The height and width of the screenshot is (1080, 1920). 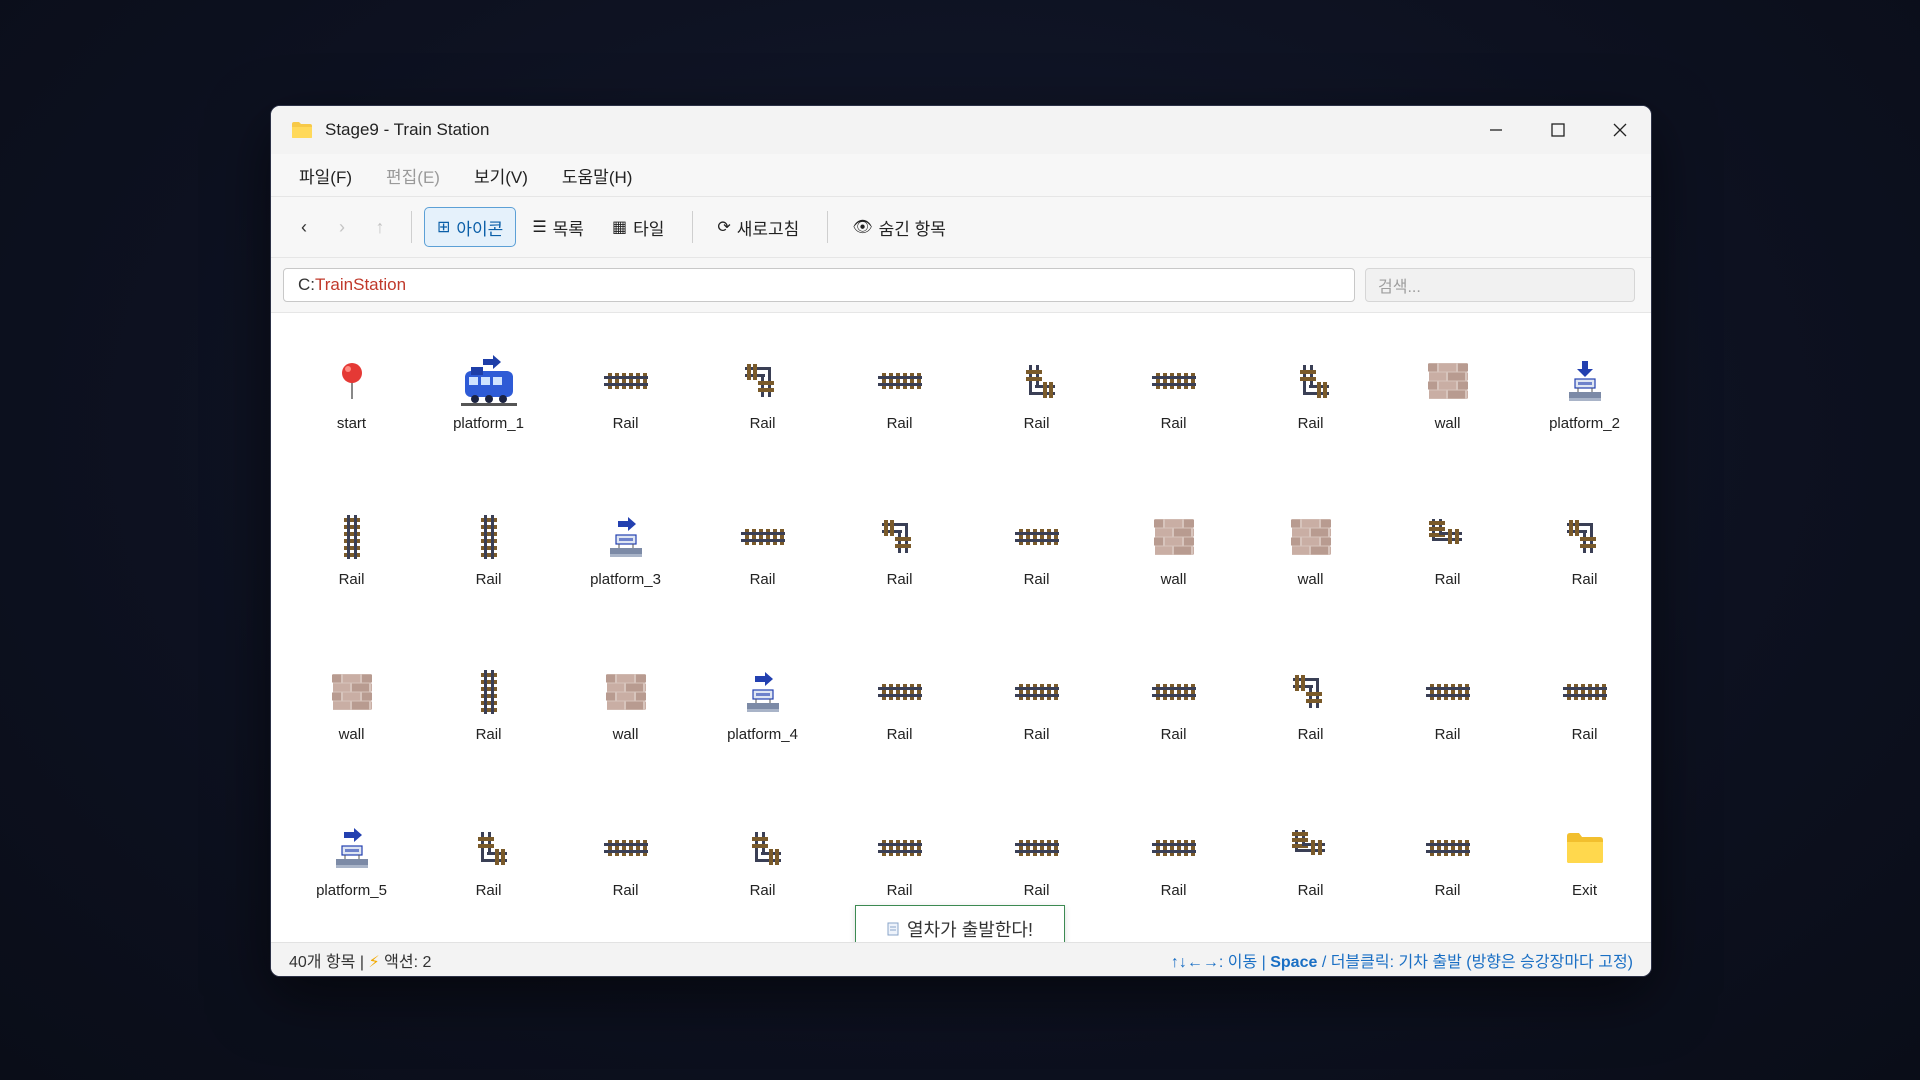 I want to click on grid-item: start, so click(x=351, y=421).